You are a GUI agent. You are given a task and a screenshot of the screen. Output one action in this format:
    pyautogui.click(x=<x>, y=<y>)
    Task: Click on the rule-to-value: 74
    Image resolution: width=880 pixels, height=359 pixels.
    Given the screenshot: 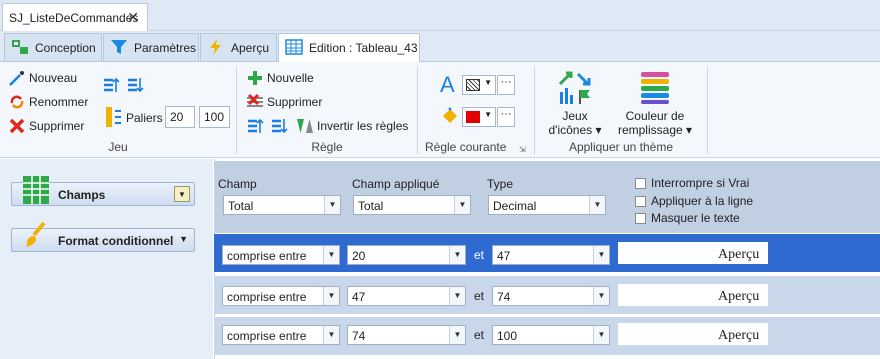 What is the action you would take?
    pyautogui.click(x=504, y=297)
    